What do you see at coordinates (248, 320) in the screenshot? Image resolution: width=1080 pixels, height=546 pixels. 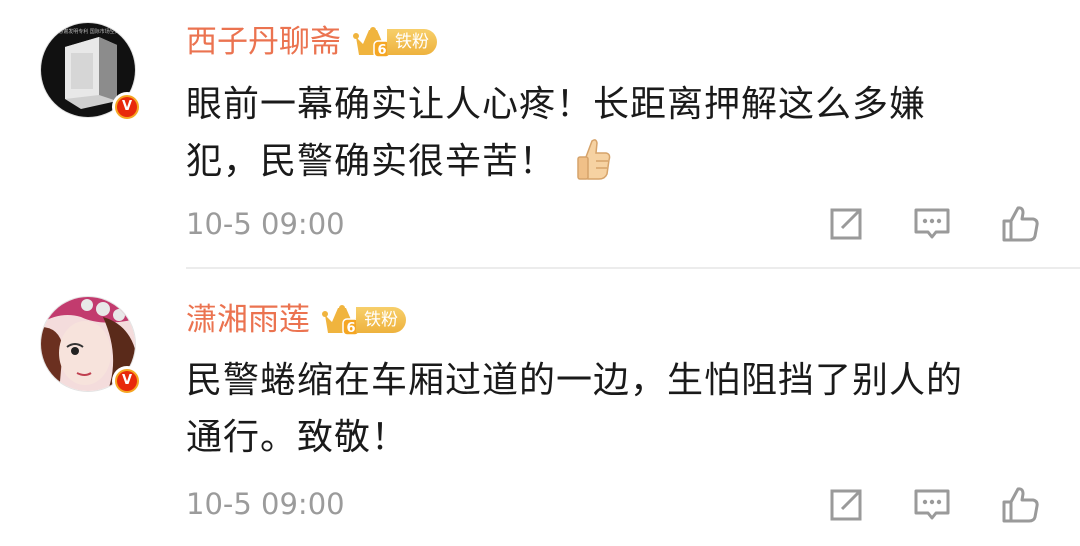 I see `username: 潇湘雨莲` at bounding box center [248, 320].